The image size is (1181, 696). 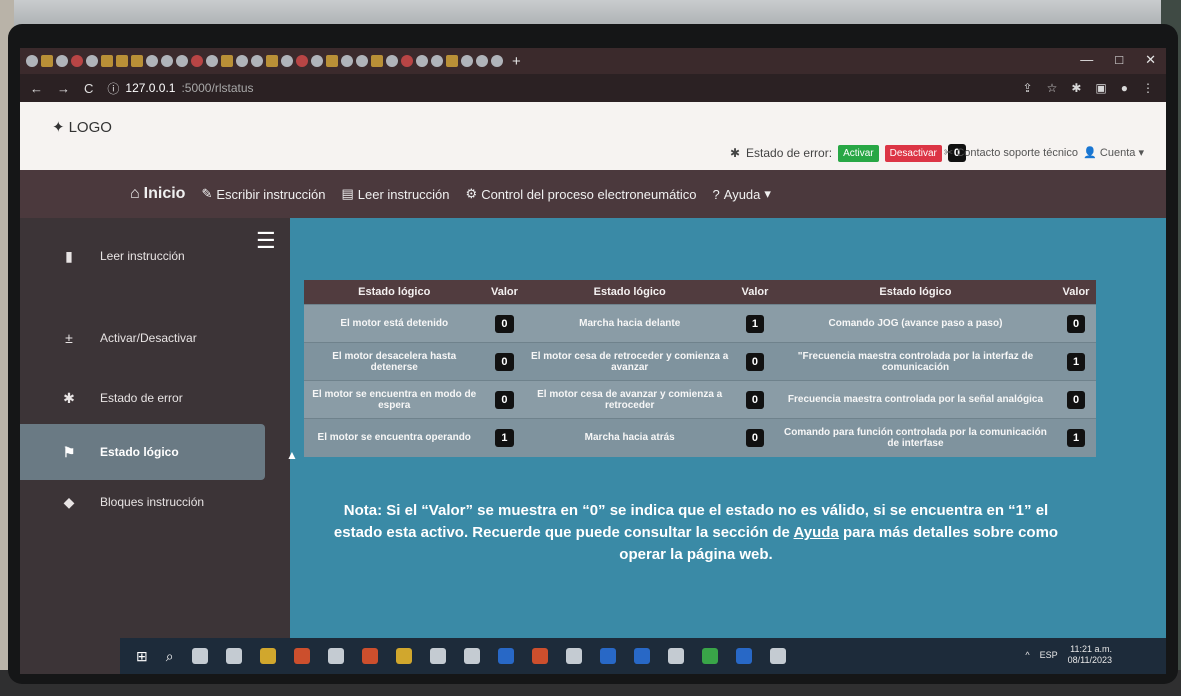 I want to click on sidebar-toggle-icon: ☰, so click(x=266, y=241).